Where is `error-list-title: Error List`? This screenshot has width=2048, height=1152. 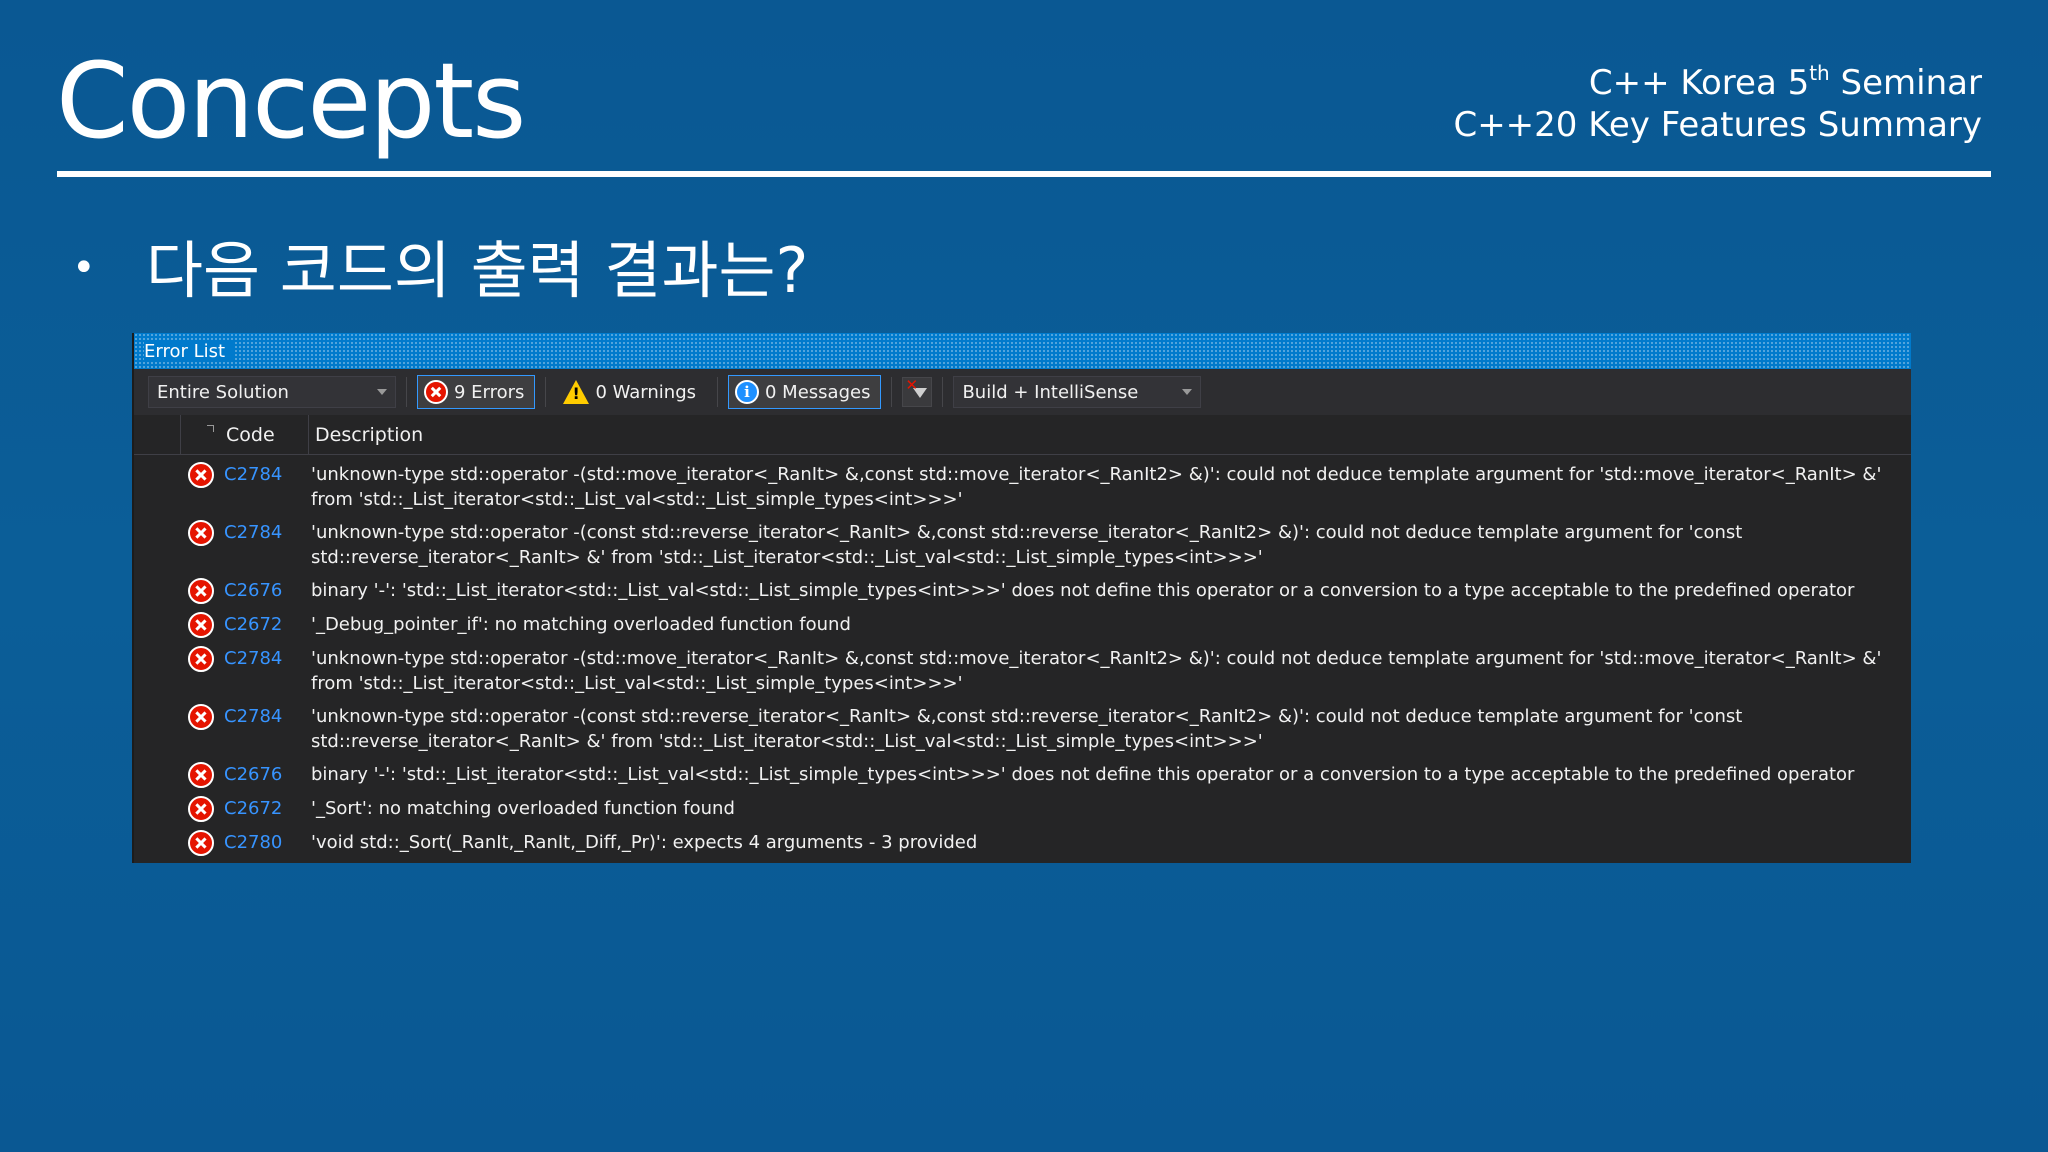 error-list-title: Error List is located at coordinates (189, 351).